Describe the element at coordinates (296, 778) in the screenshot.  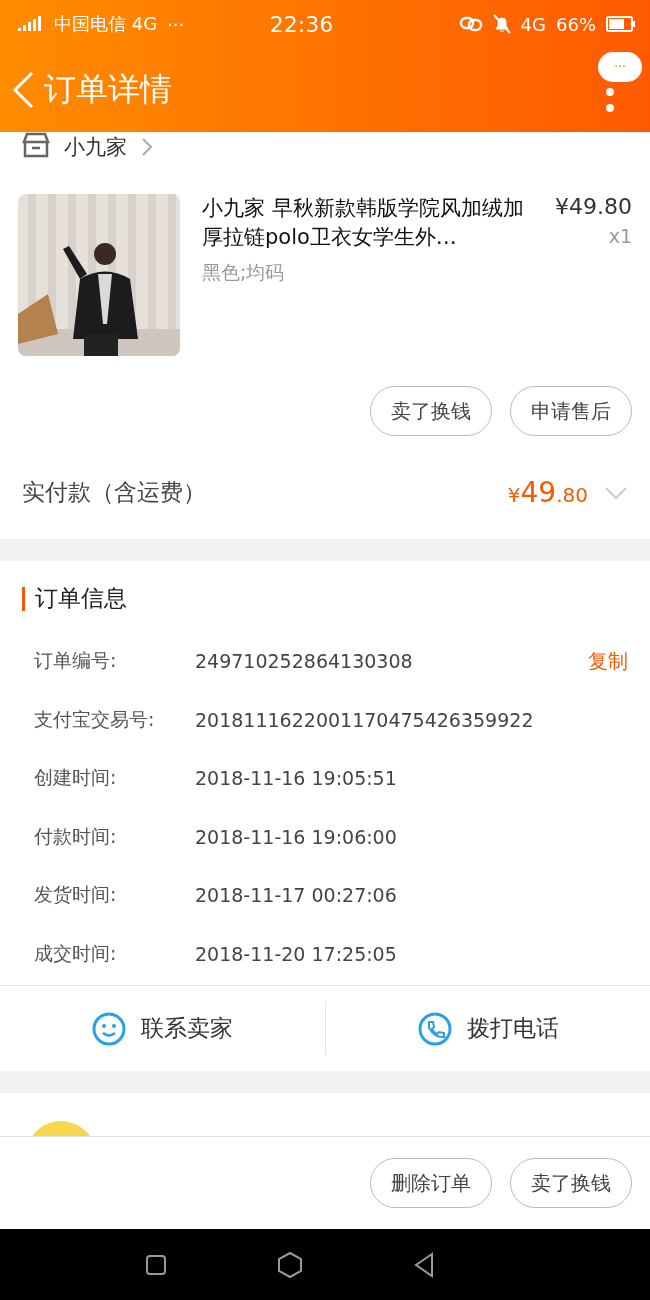
I see `info-value: 2018-11-16 19:05:51` at that location.